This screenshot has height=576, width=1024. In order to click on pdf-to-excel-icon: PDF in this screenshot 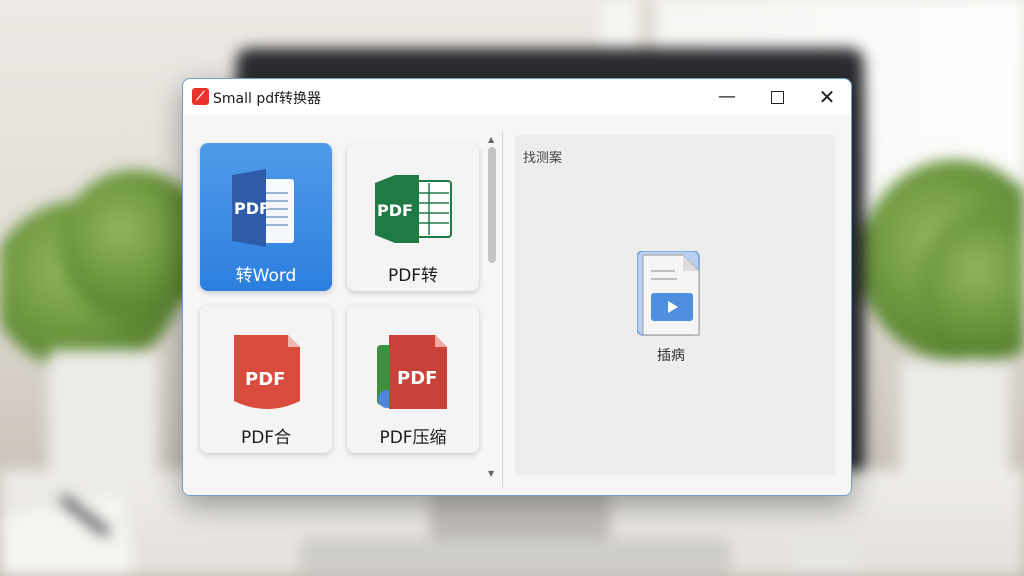, I will do `click(413, 209)`.